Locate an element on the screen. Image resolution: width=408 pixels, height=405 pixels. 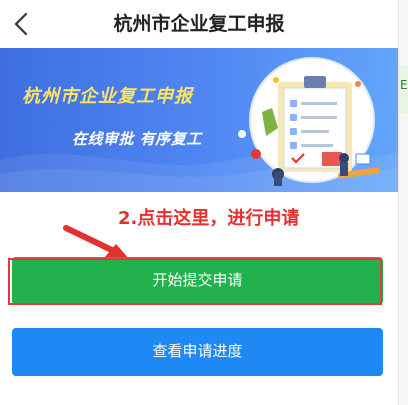
title-bar: 杭州市企业复工申报 is located at coordinates (199, 24).